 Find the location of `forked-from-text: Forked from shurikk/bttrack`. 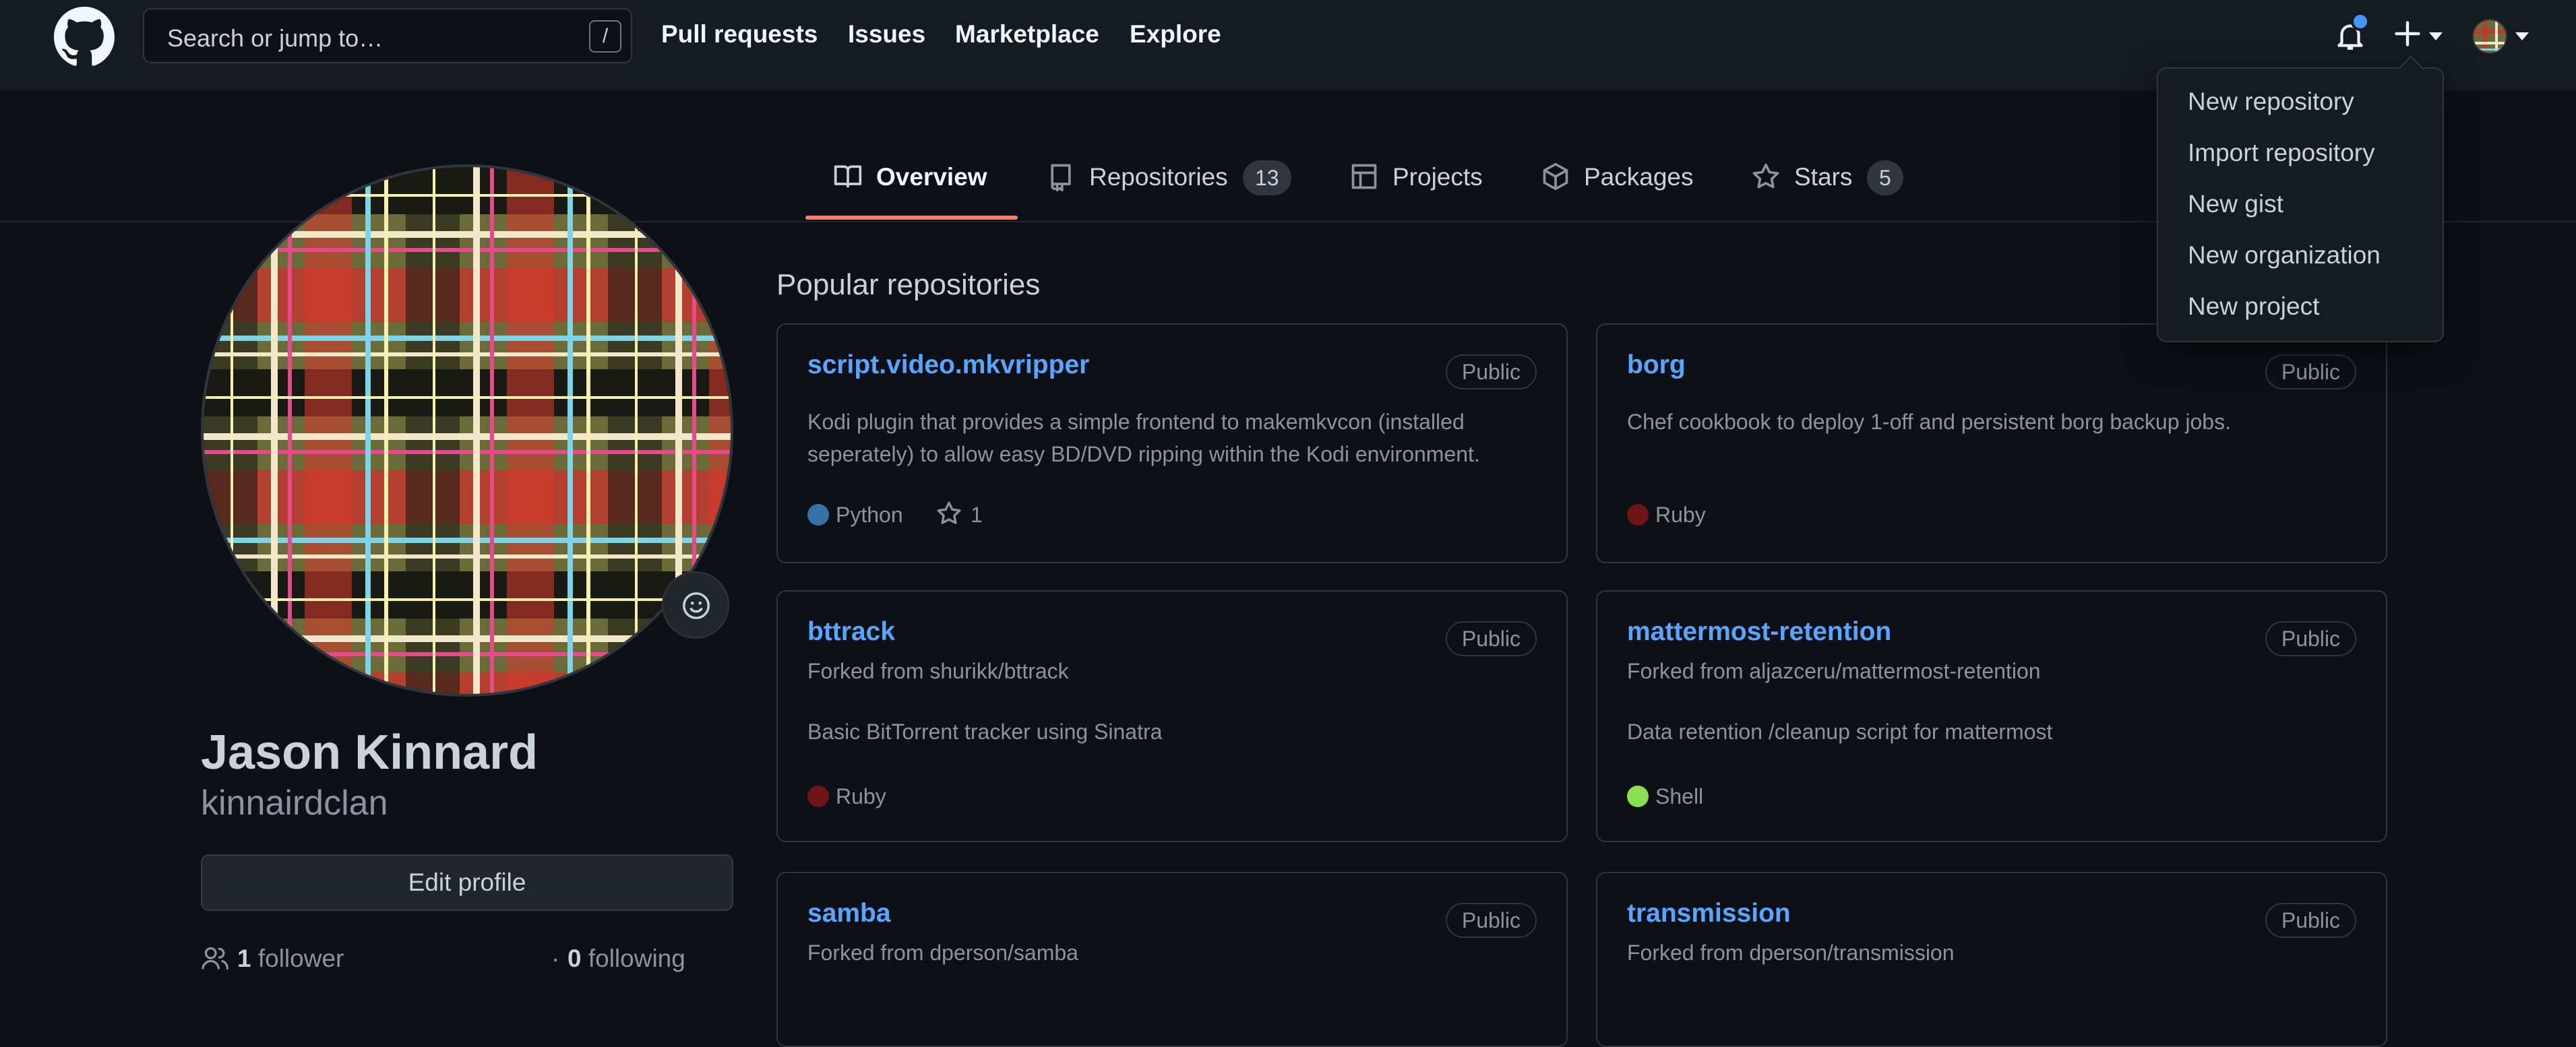

forked-from-text: Forked from shurikk/bttrack is located at coordinates (938, 671).